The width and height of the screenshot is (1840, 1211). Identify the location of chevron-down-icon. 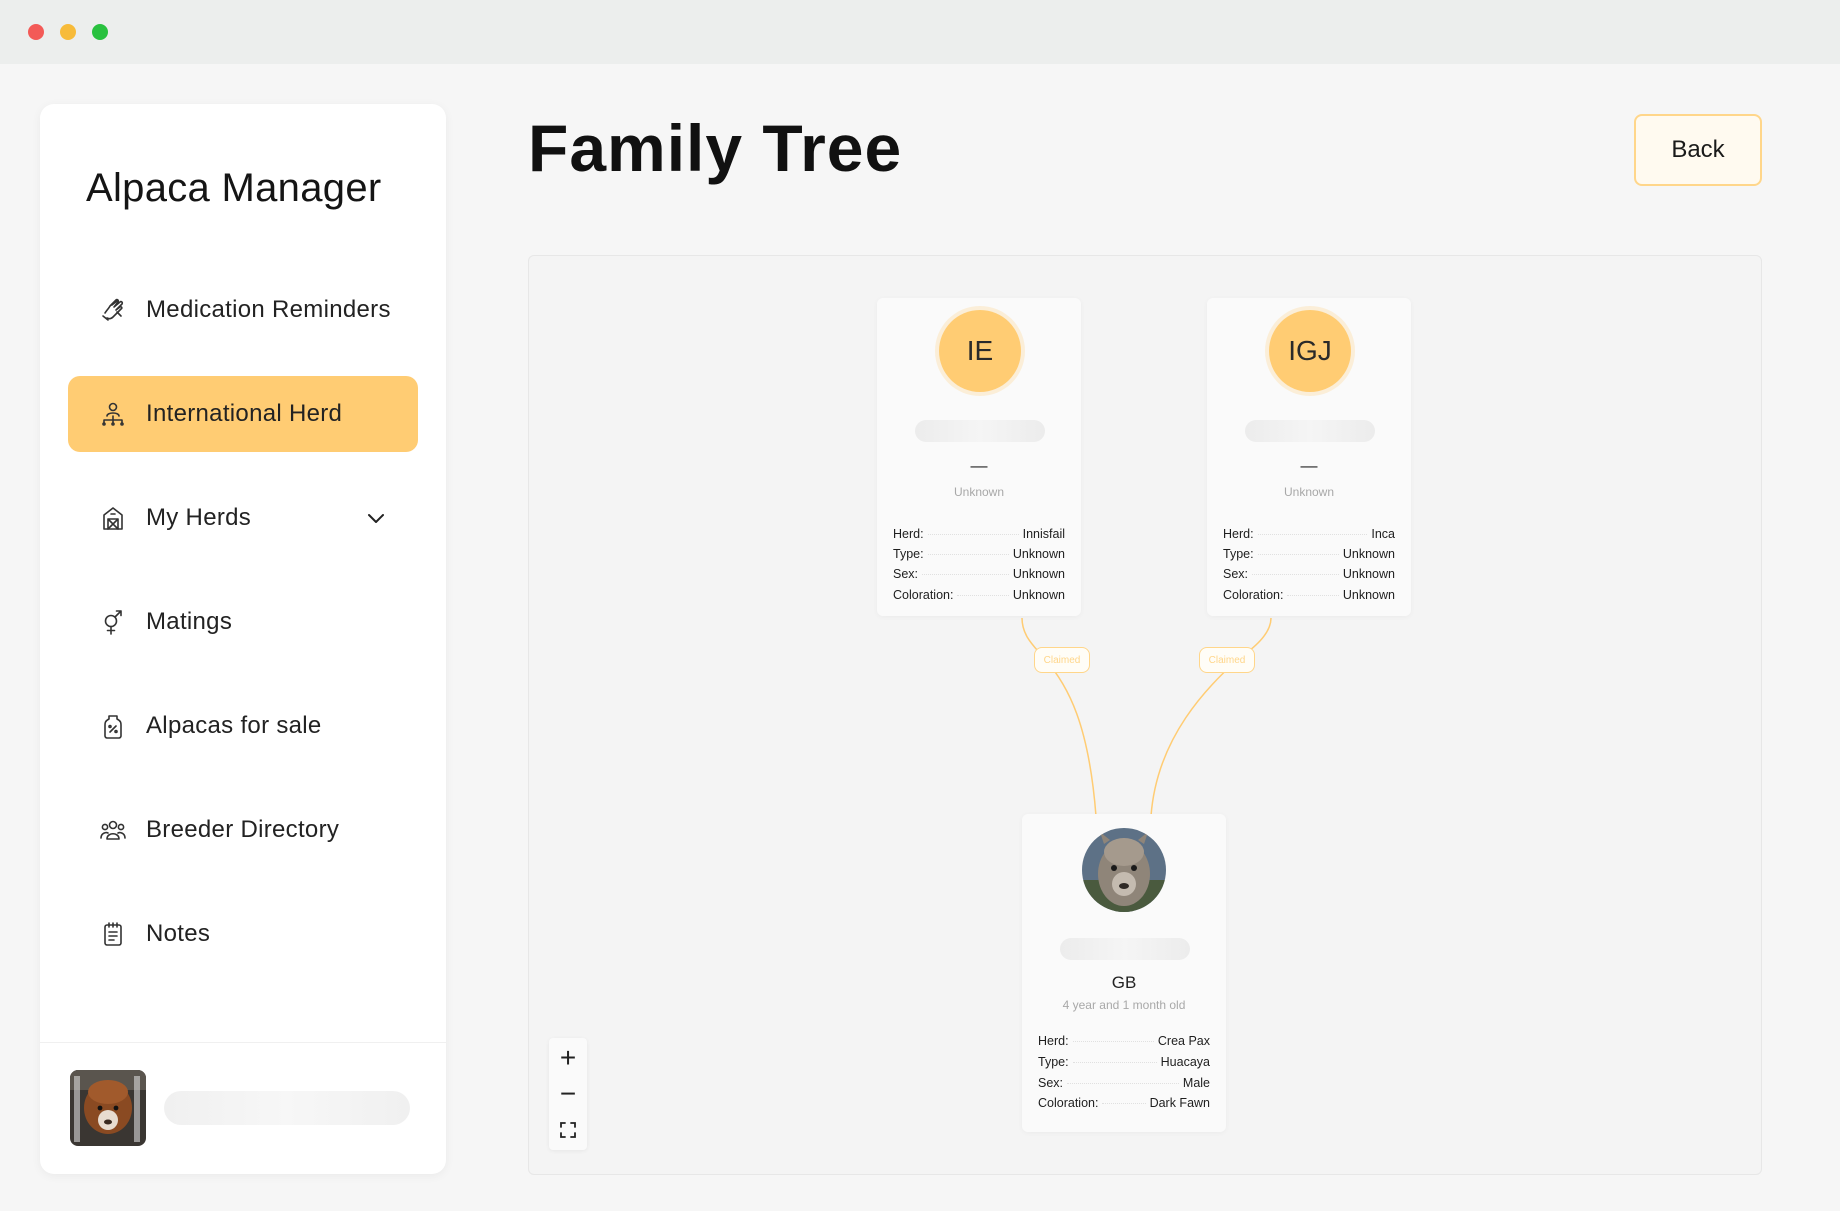
(376, 518).